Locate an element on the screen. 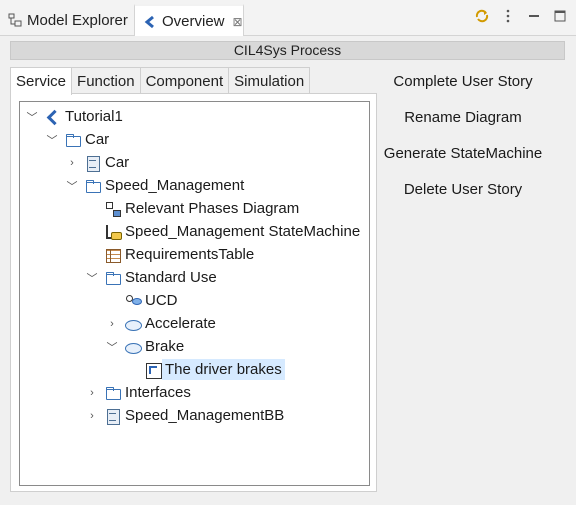  tree-item-requirements-table: RequirementsTable is located at coordinates (179, 254).